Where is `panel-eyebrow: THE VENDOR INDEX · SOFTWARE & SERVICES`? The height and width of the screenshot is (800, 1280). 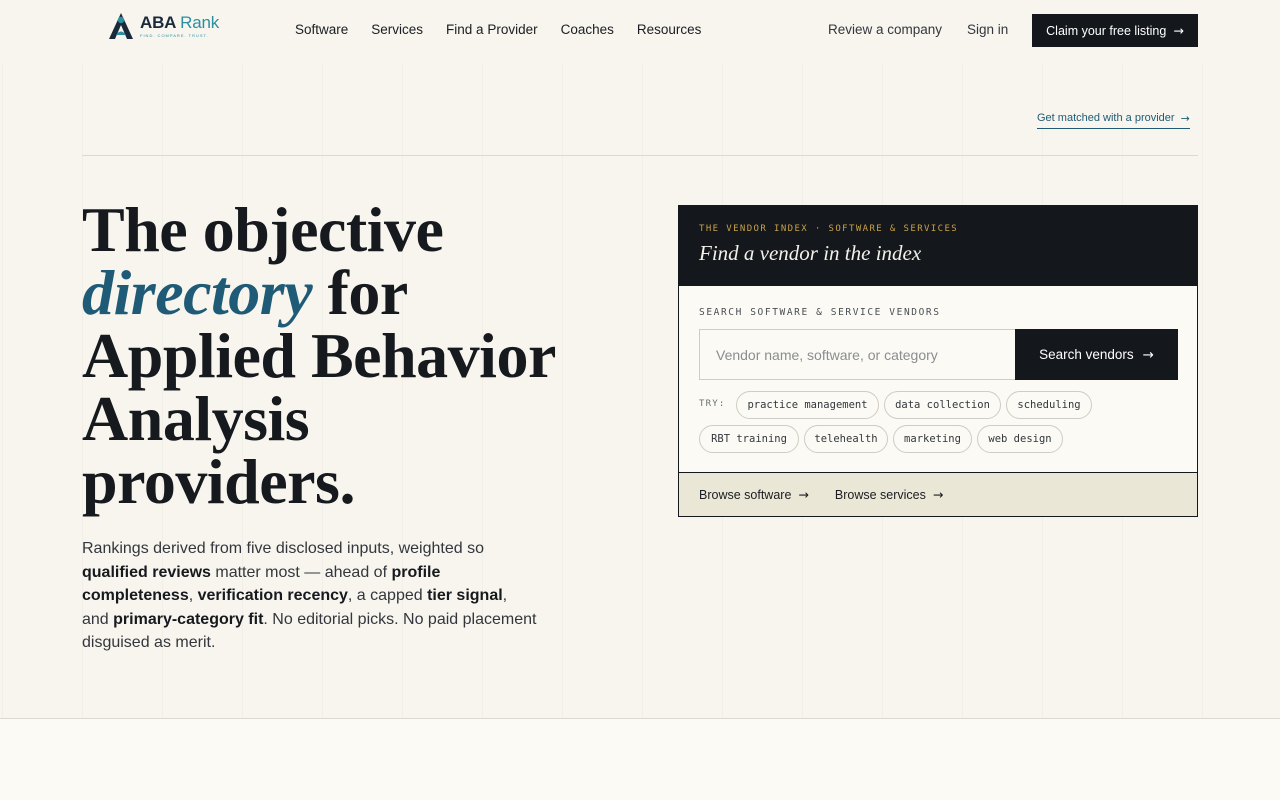
panel-eyebrow: THE VENDOR INDEX · SOFTWARE & SERVICES is located at coordinates (829, 229).